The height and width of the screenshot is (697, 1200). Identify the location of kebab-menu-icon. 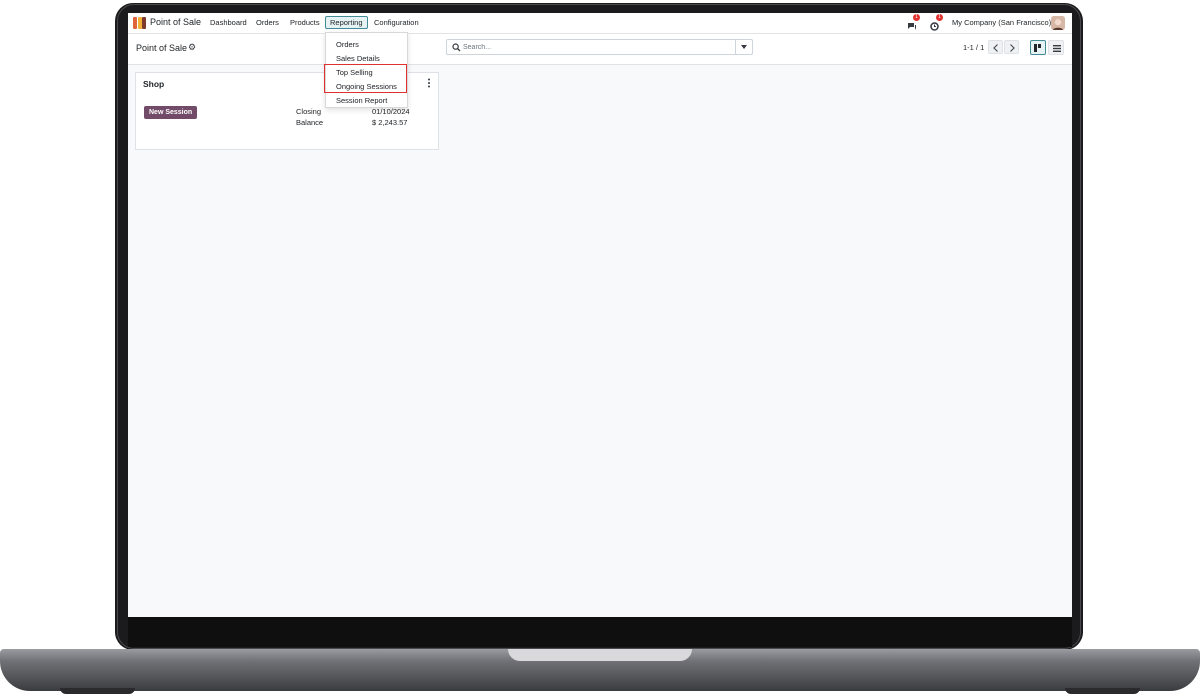
(429, 83).